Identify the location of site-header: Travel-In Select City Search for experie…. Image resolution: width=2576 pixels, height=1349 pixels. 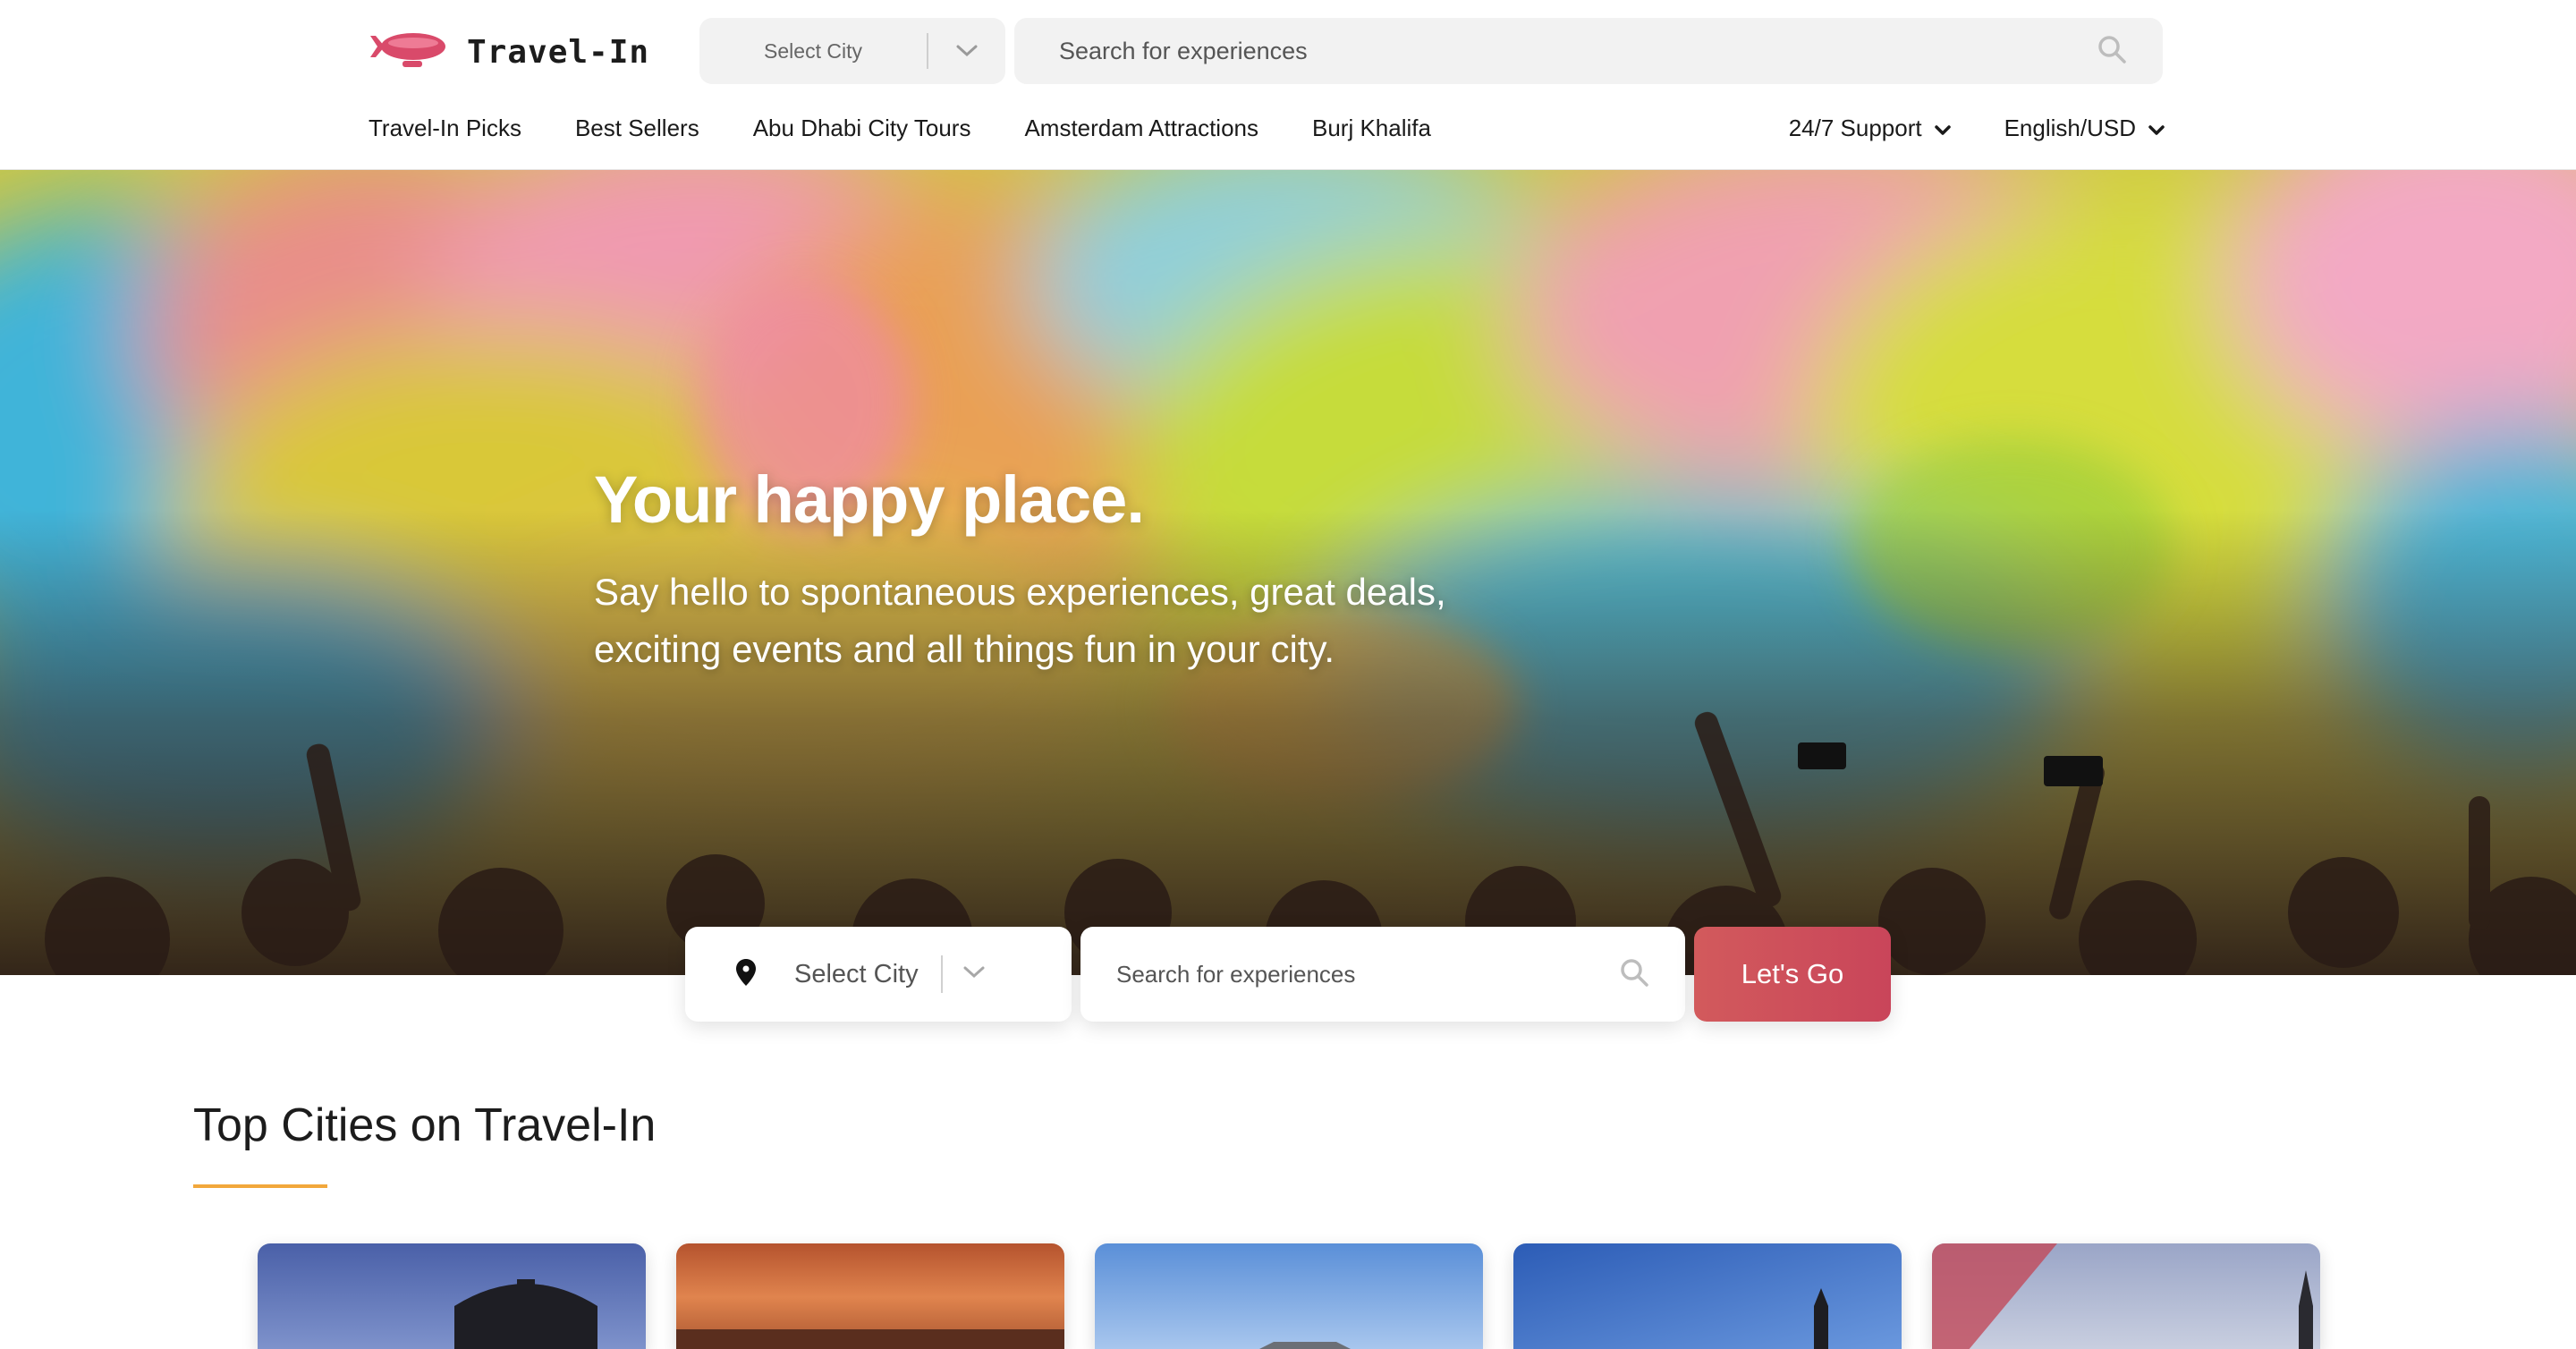
(1288, 85).